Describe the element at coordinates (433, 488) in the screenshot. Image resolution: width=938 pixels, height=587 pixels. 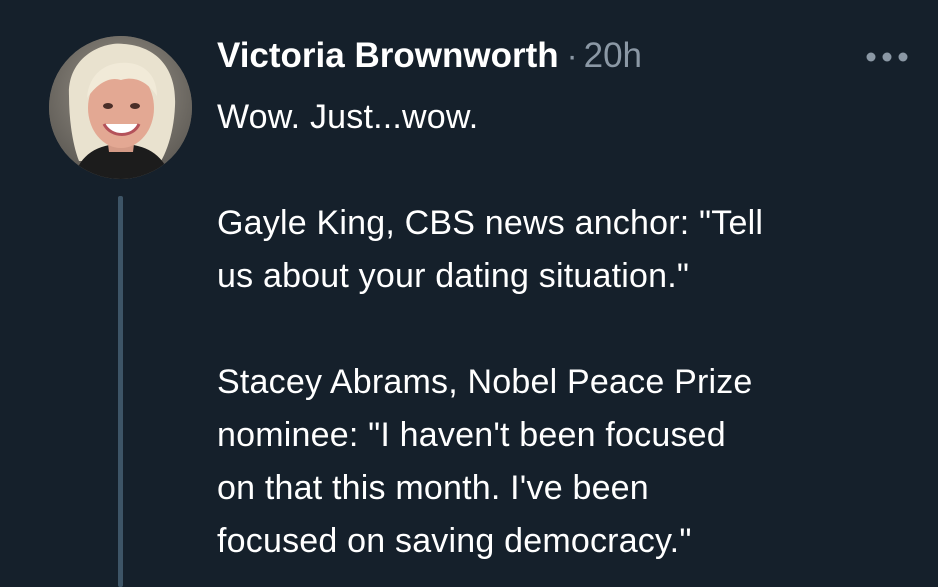
I see `tweet-text-line: on that this month. I've been` at that location.